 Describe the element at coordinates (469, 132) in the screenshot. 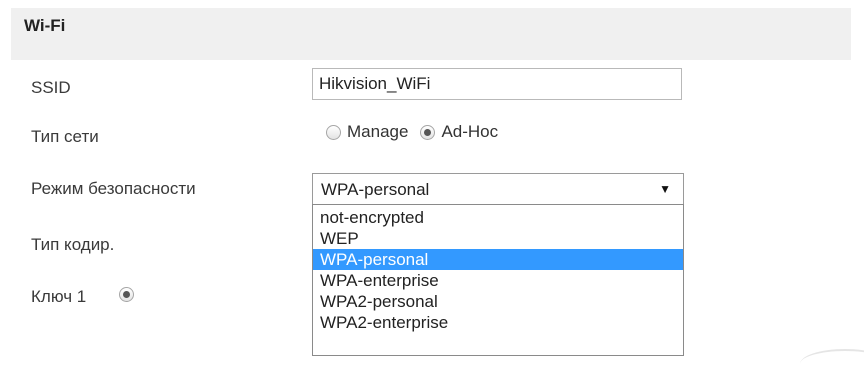

I see `radio-adhoc-label: Ad-Hoc` at that location.